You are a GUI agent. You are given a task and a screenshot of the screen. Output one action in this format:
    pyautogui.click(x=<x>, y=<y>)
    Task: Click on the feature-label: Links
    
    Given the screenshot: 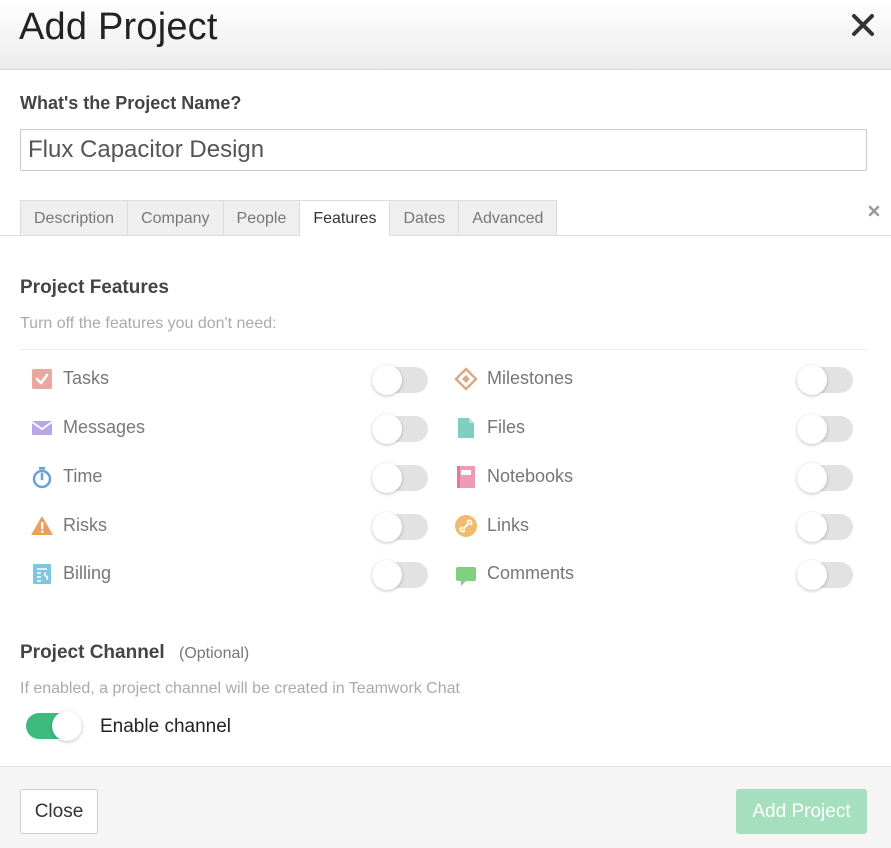 What is the action you would take?
    pyautogui.click(x=508, y=525)
    